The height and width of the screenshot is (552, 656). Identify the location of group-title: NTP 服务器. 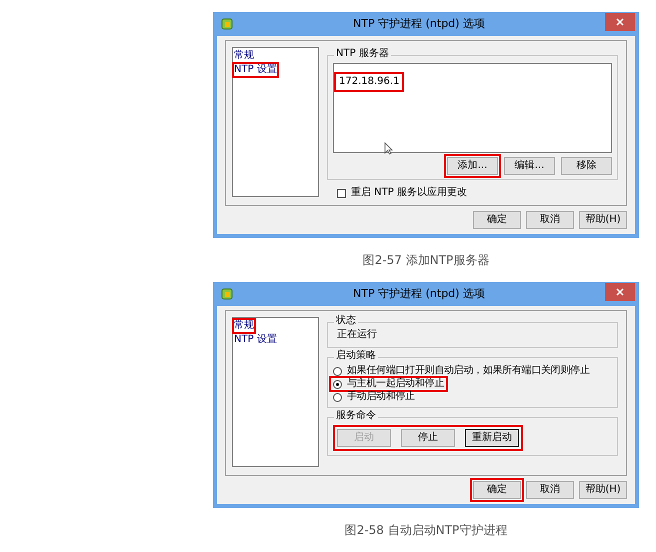
(362, 54).